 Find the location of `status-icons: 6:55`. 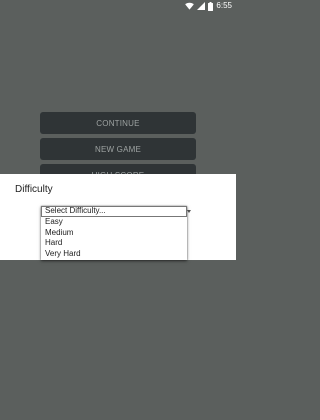

status-icons: 6:55 is located at coordinates (208, 6).